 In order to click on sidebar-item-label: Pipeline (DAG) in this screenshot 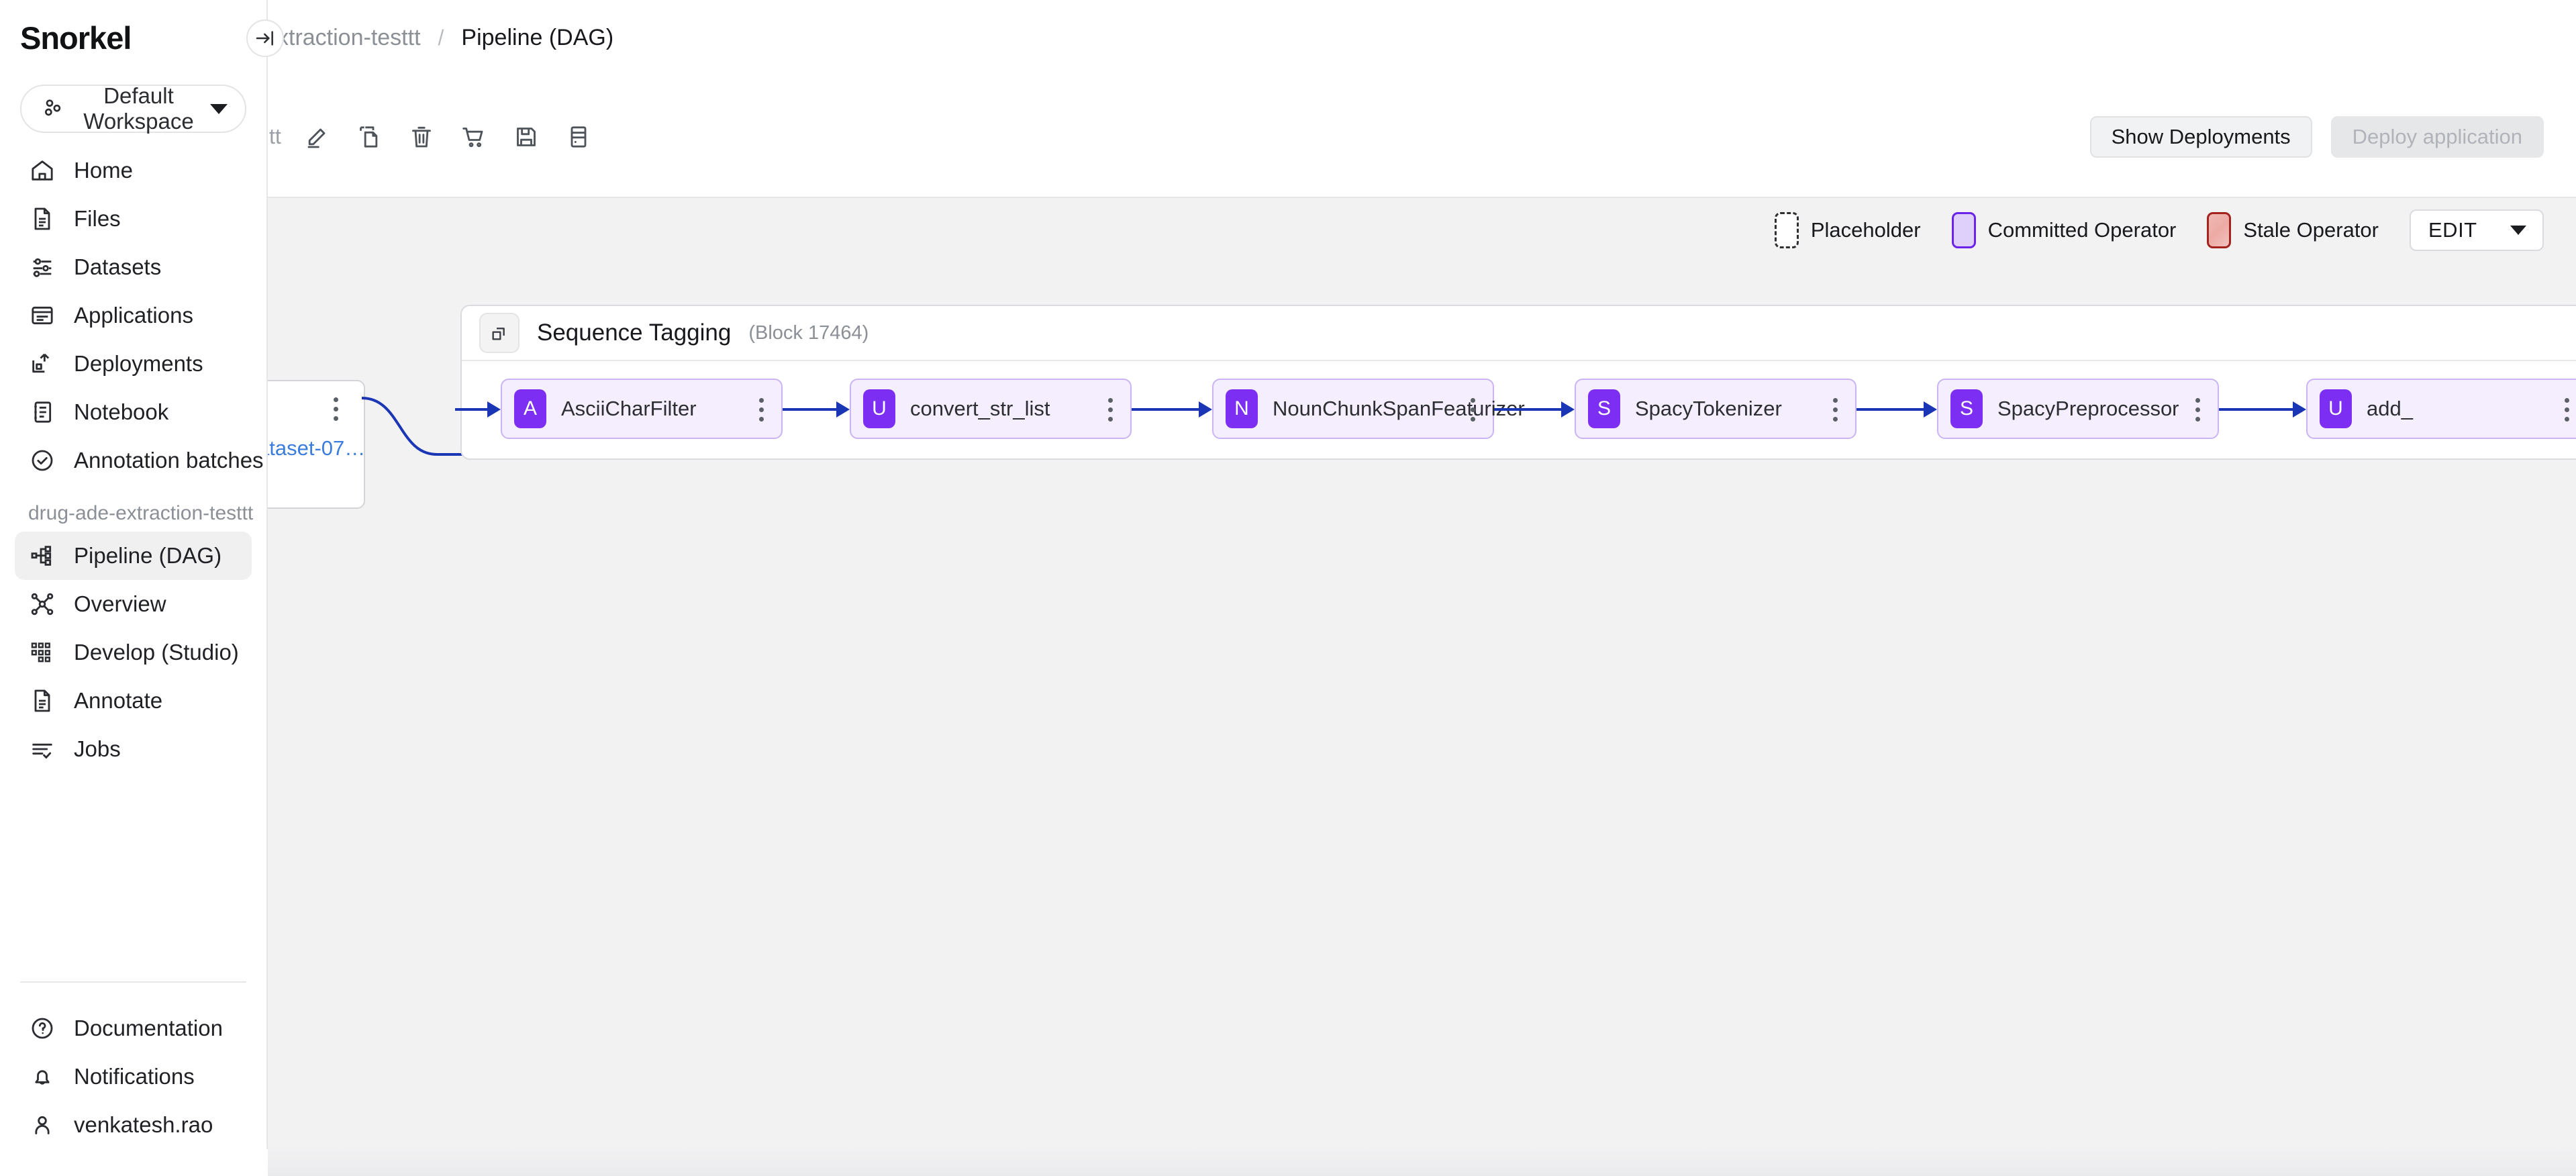, I will do `click(148, 556)`.